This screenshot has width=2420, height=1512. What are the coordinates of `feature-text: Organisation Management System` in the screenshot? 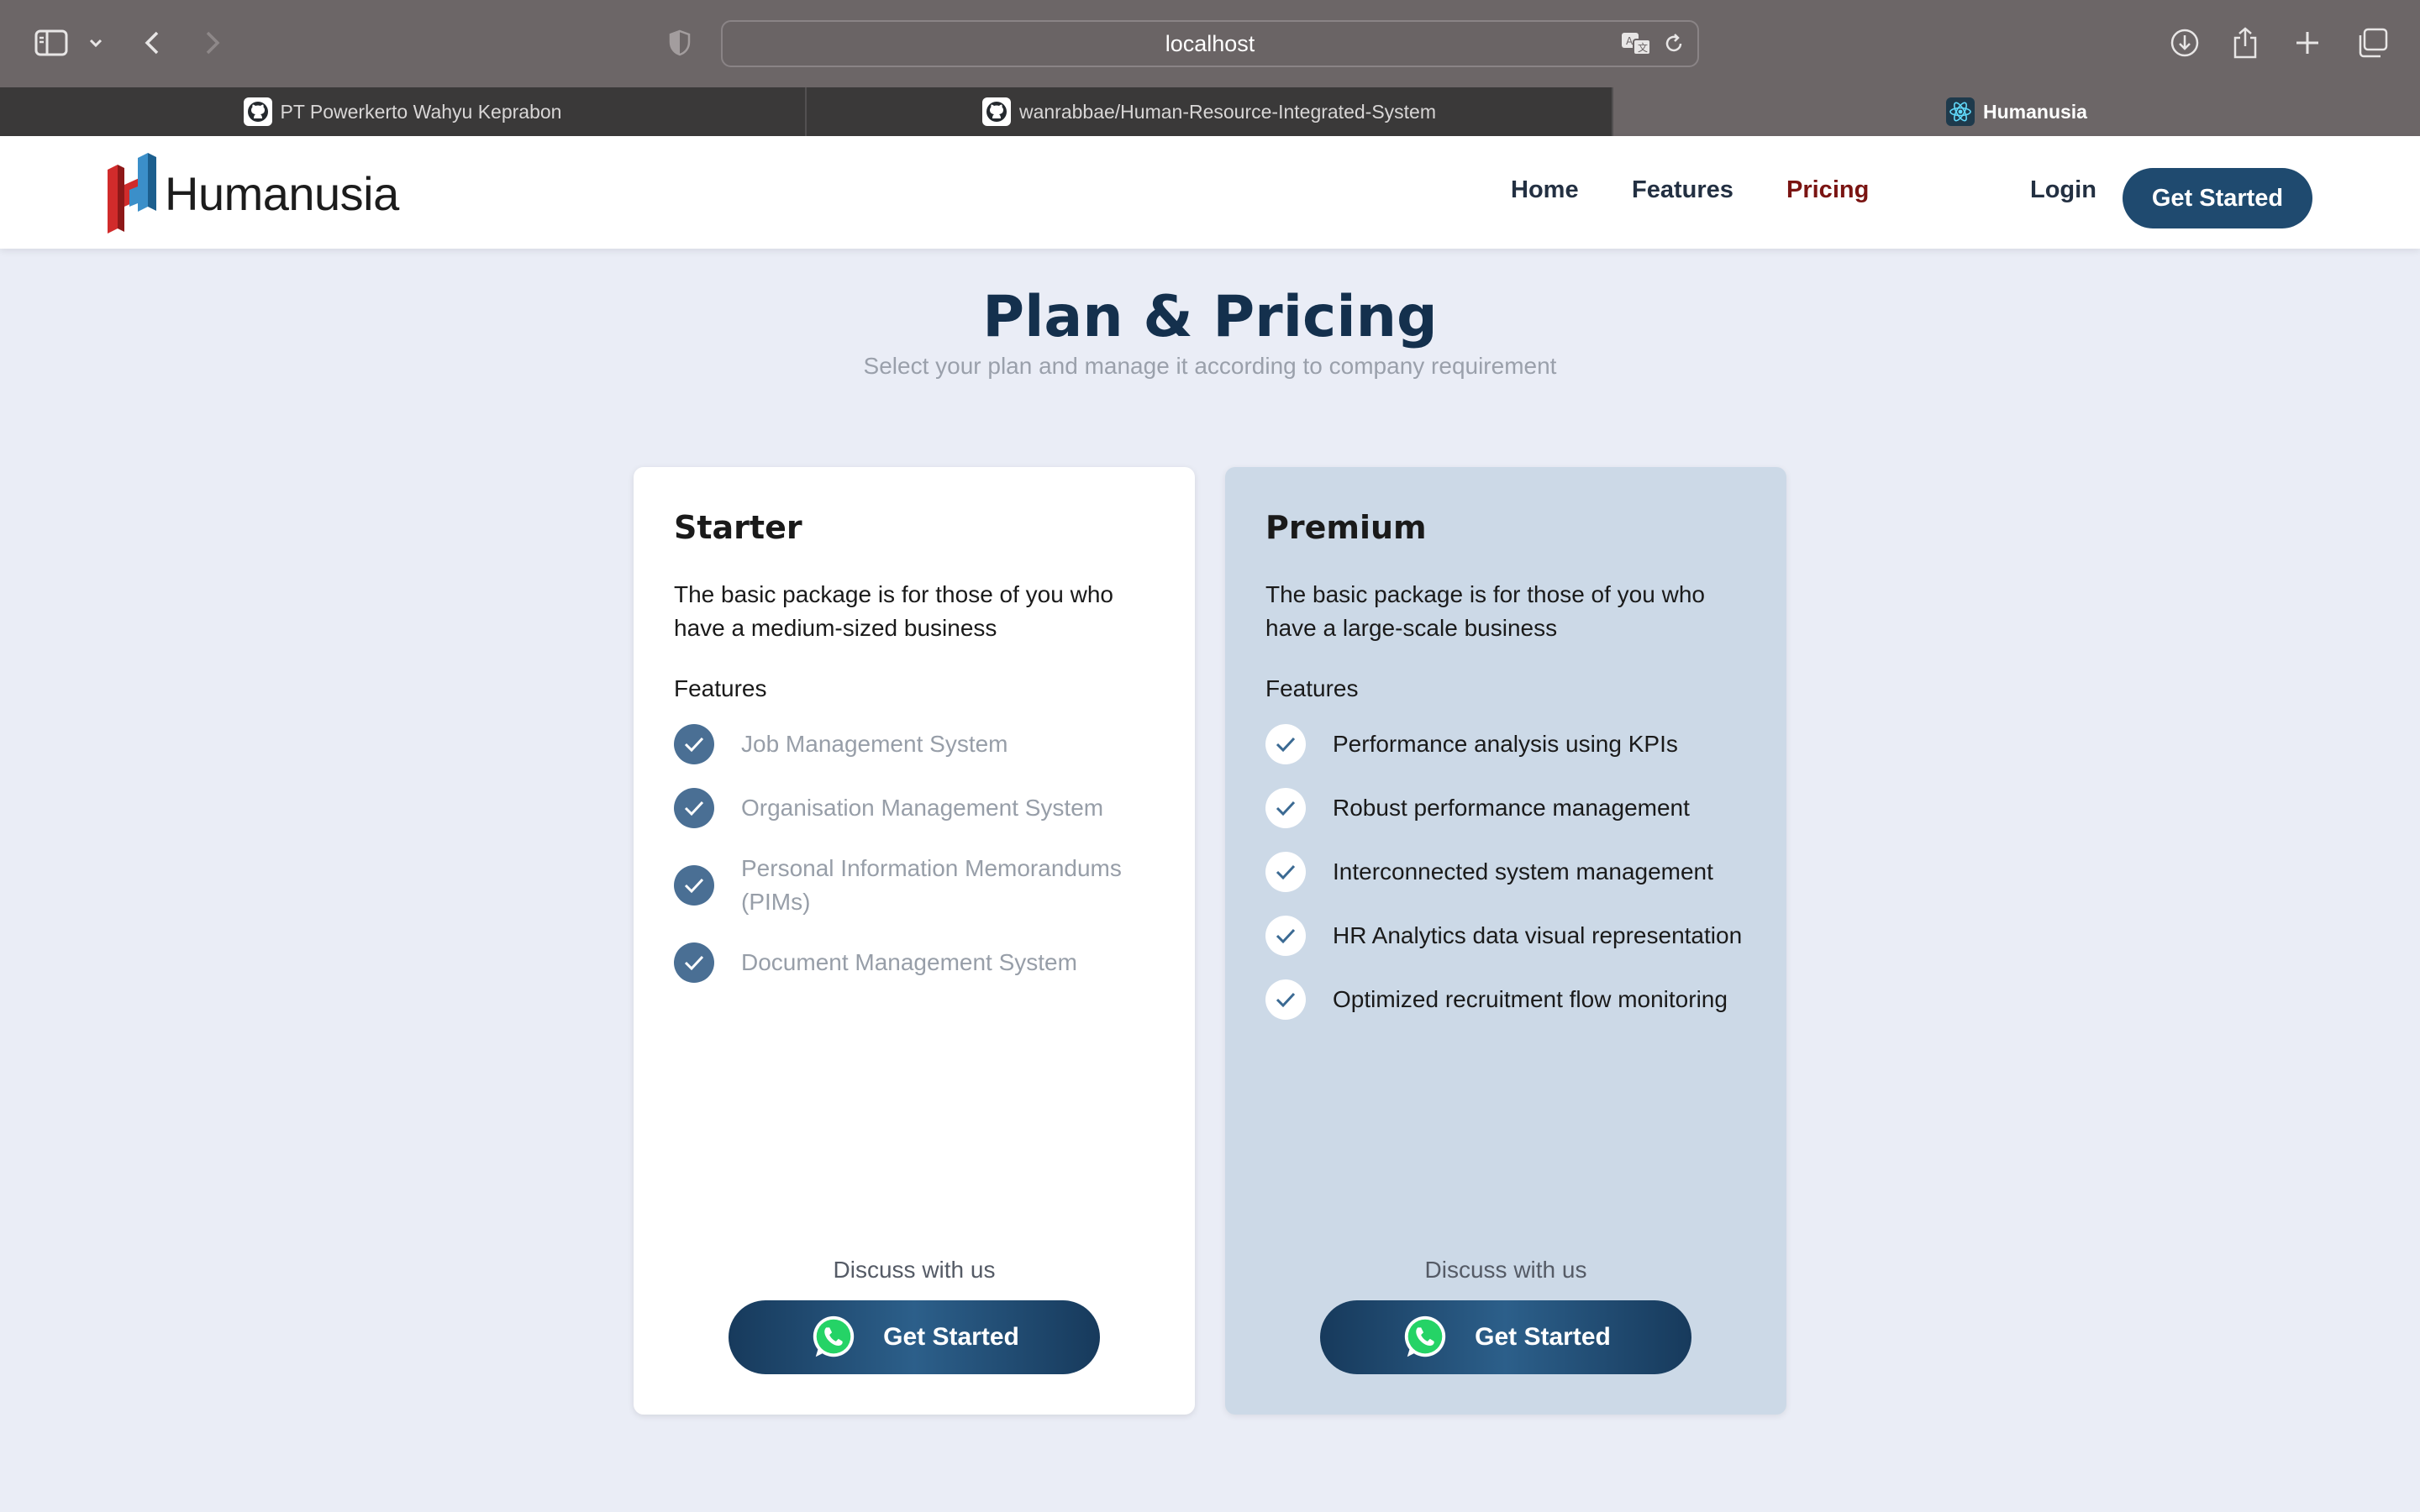 It's located at (923, 808).